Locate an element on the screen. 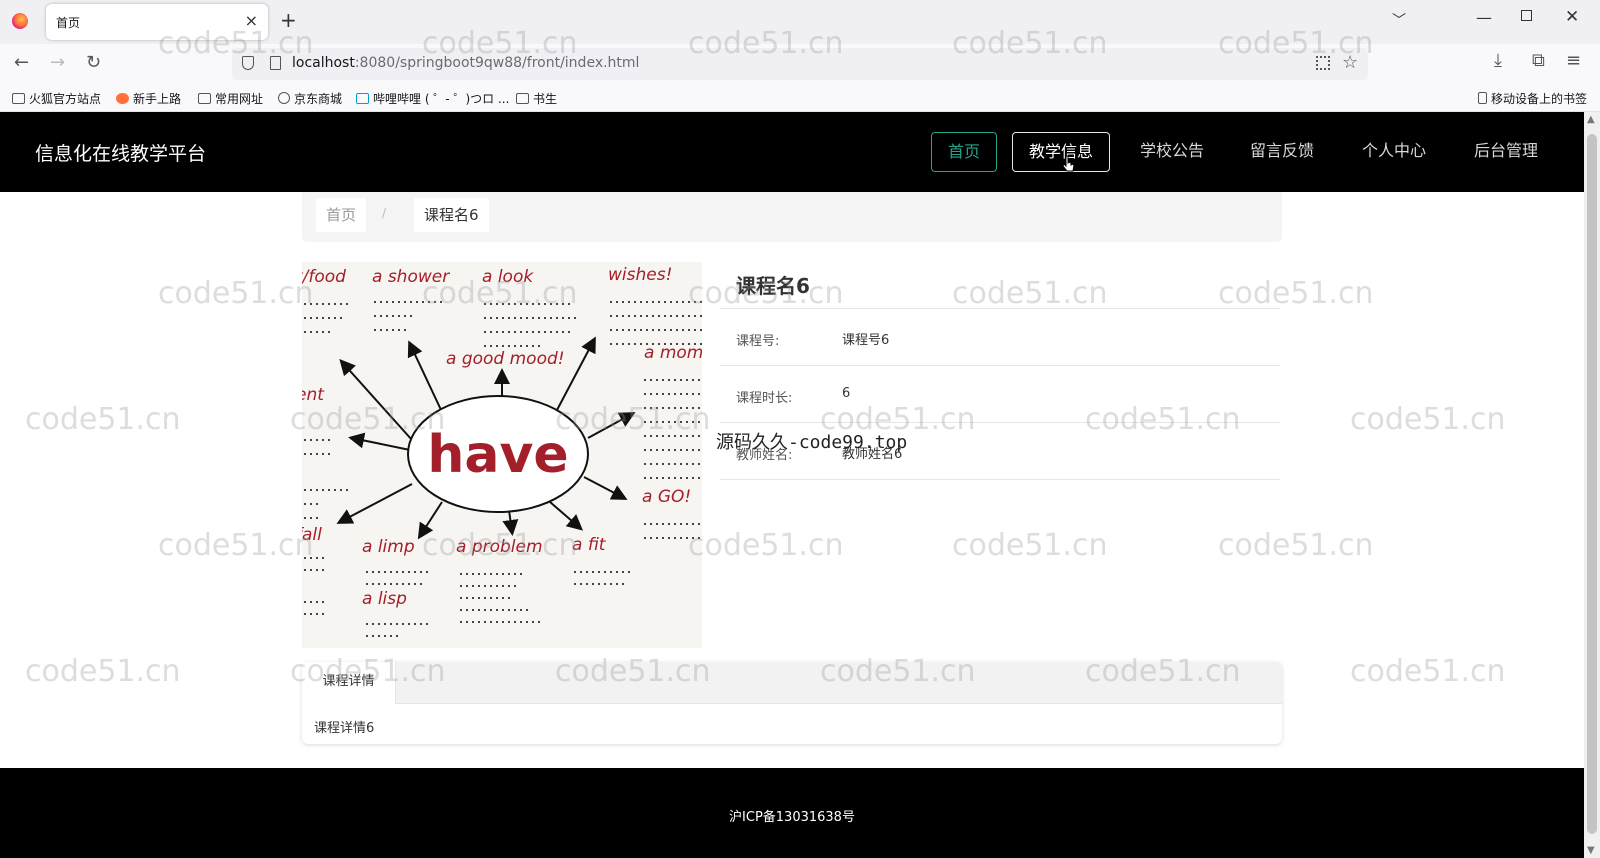 The height and width of the screenshot is (858, 1600). breadcrumb: 首页 / 课程名6 is located at coordinates (792, 217).